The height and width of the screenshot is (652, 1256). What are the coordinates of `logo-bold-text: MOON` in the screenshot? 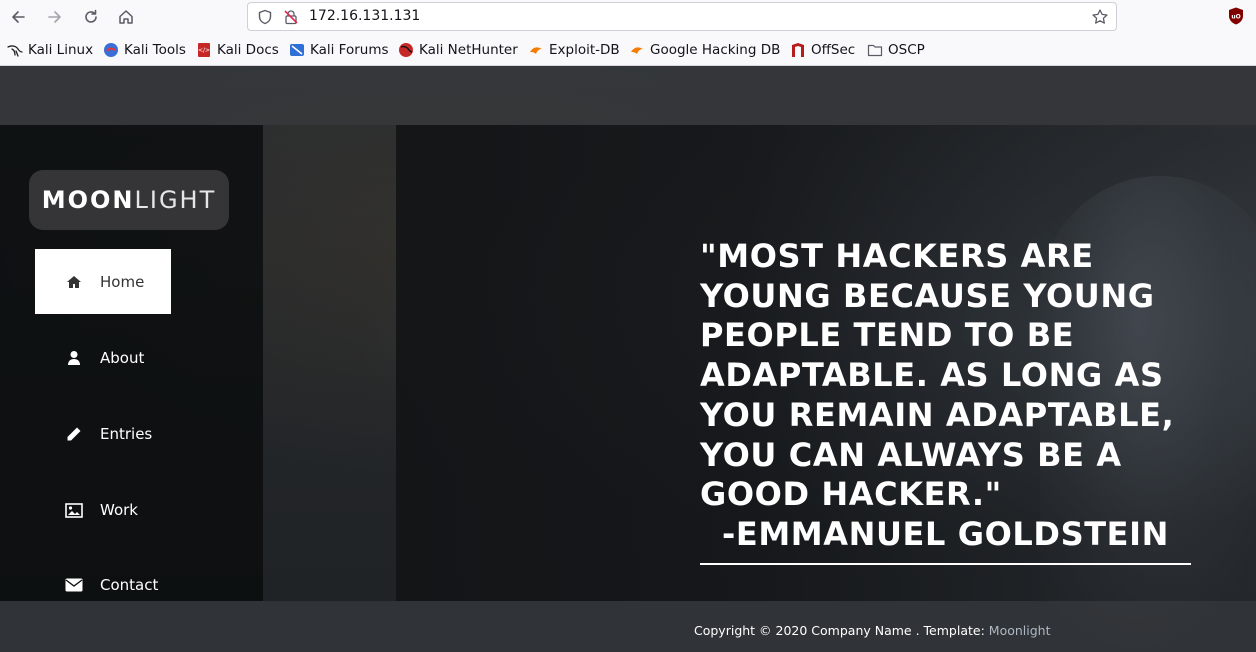 It's located at (88, 200).